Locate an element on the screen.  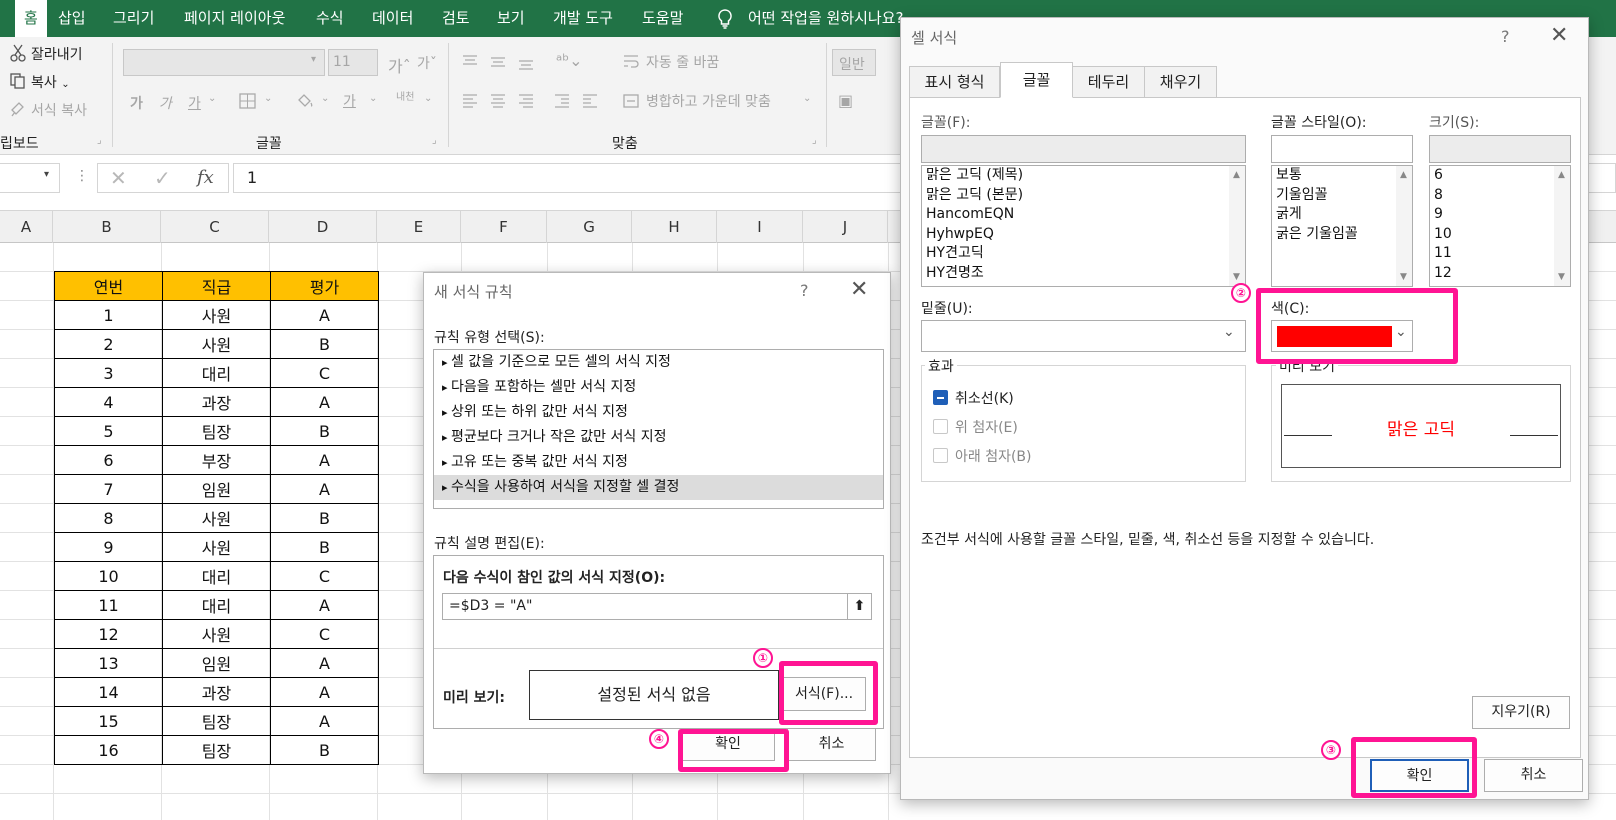
menu-view: 보기 is located at coordinates (511, 18).